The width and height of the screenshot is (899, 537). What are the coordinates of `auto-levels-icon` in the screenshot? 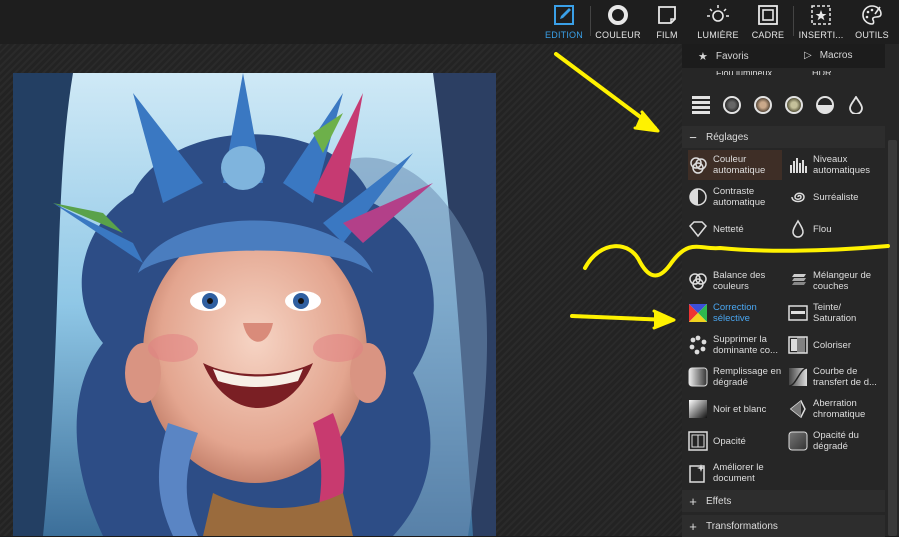 It's located at (798, 165).